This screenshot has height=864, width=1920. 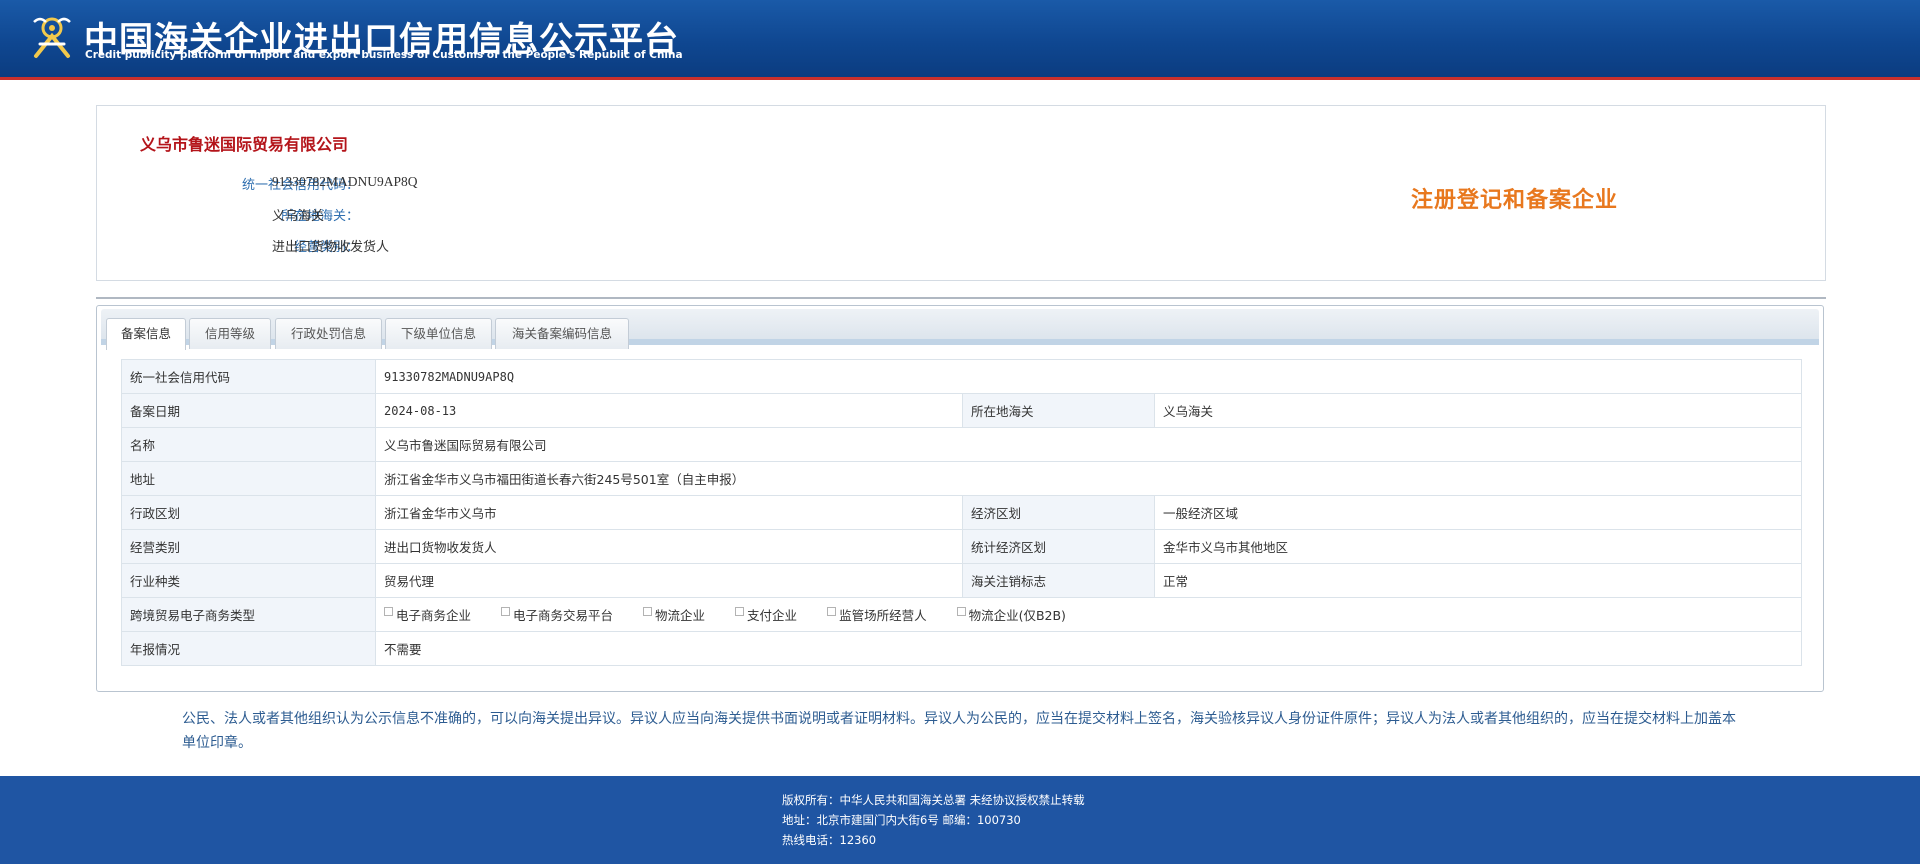 What do you see at coordinates (438, 333) in the screenshot?
I see `tab-subsidiary-units: 下级单位信息` at bounding box center [438, 333].